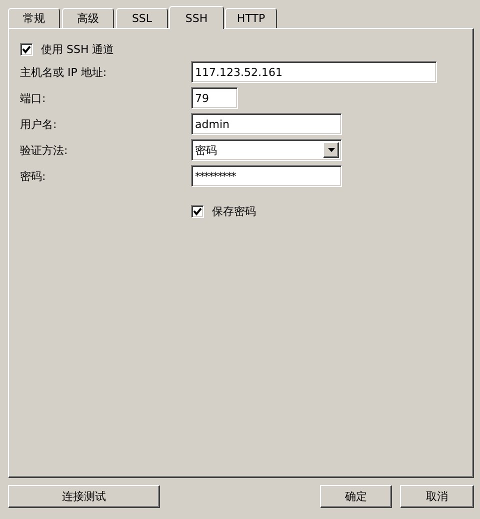 The image size is (480, 519). What do you see at coordinates (214, 98) in the screenshot?
I see `input-field: 79` at bounding box center [214, 98].